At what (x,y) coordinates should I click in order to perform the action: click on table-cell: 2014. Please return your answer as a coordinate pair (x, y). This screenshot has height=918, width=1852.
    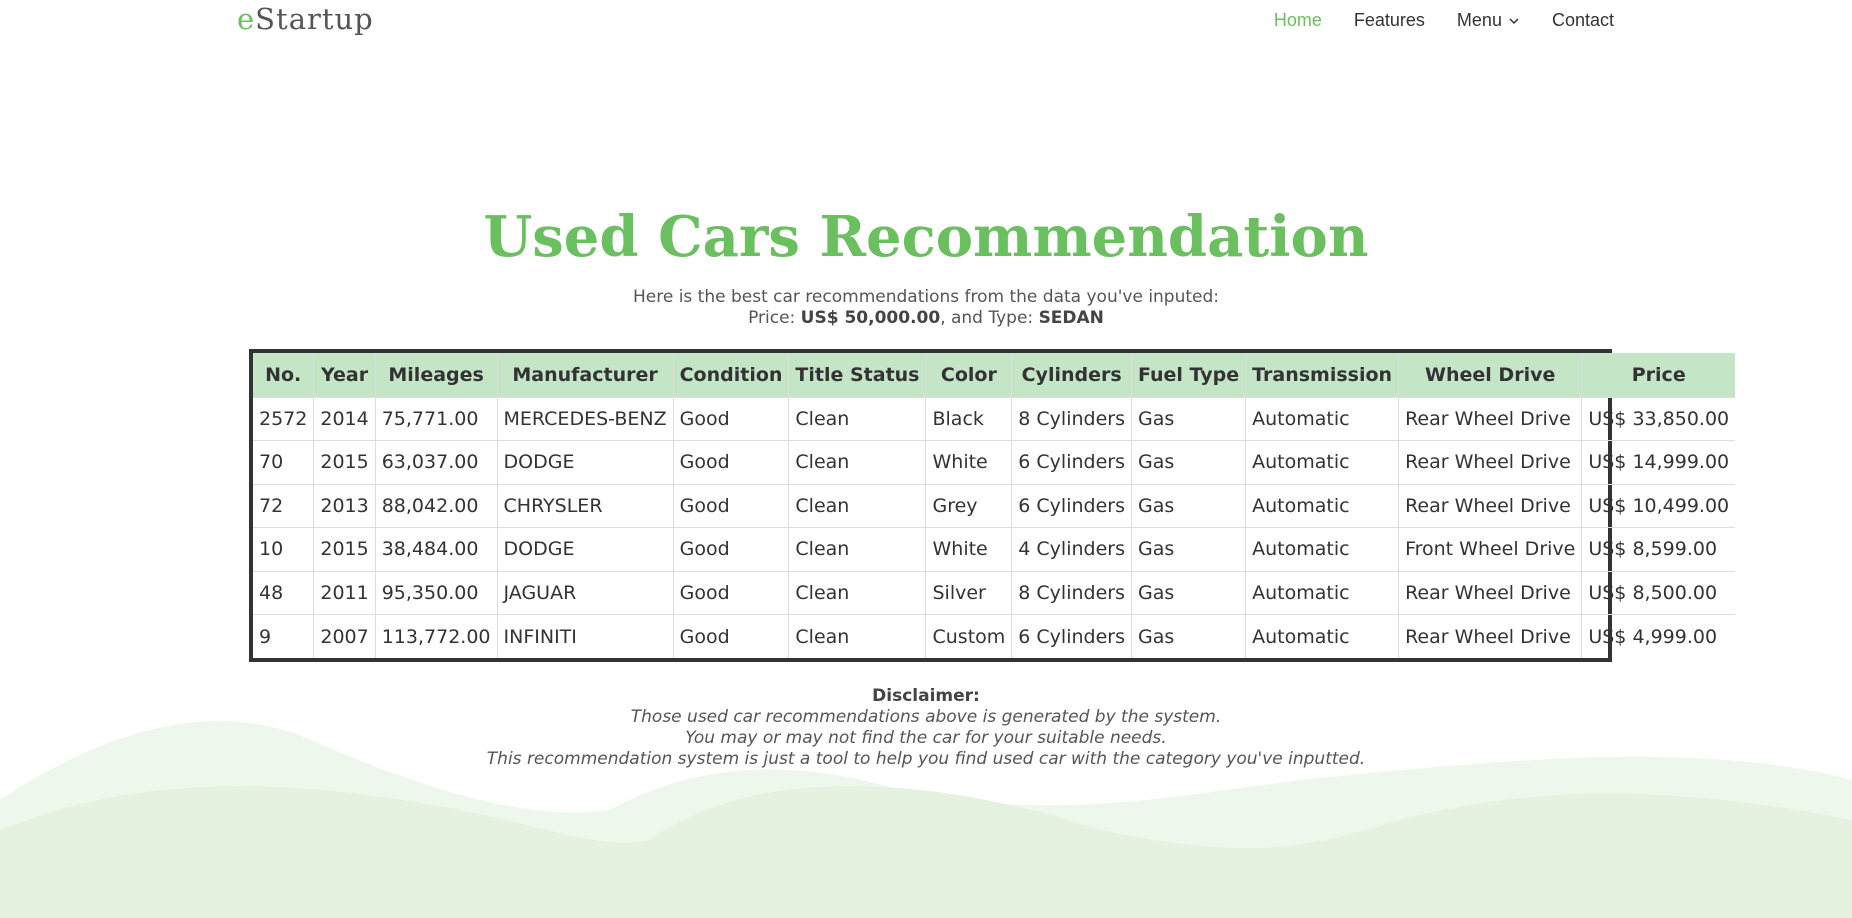
    Looking at the image, I should click on (344, 418).